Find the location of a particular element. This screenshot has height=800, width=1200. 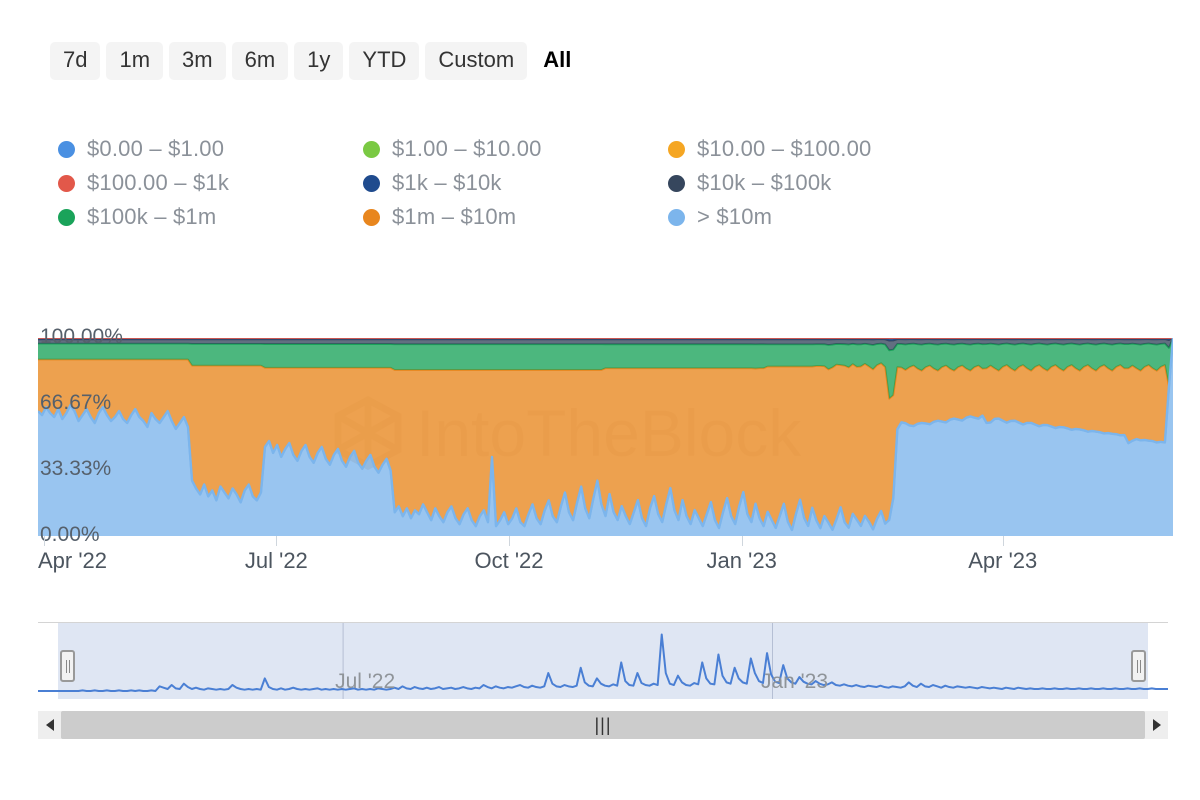

area-series is located at coordinates (605, 338).